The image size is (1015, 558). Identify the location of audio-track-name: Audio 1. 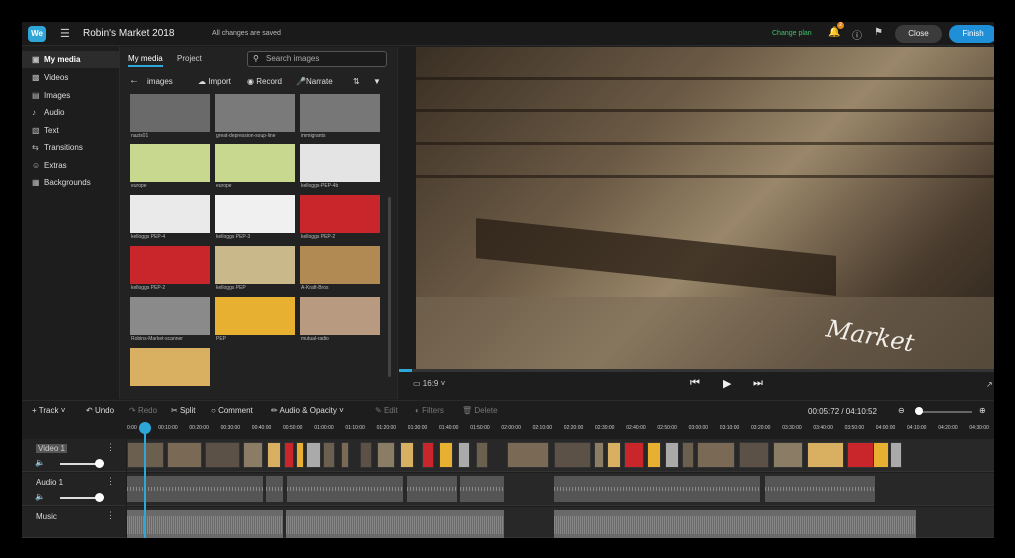
(49, 482).